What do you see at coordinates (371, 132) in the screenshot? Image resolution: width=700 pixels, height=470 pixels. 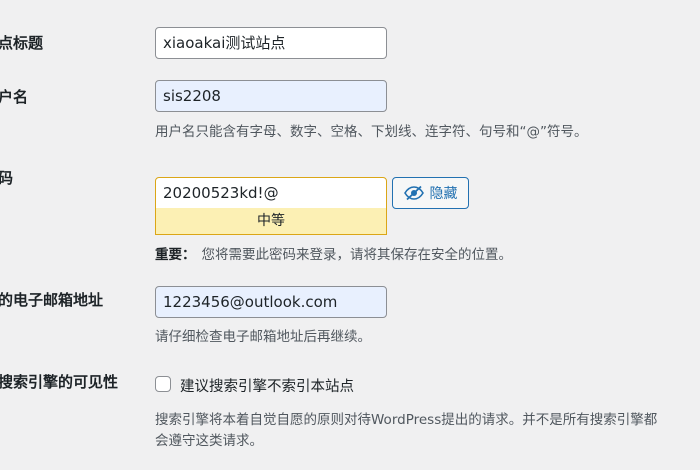 I see `username-description: 用户名只能含有字母、数字、空格、下划线、连字符、句号和“@”符号。` at bounding box center [371, 132].